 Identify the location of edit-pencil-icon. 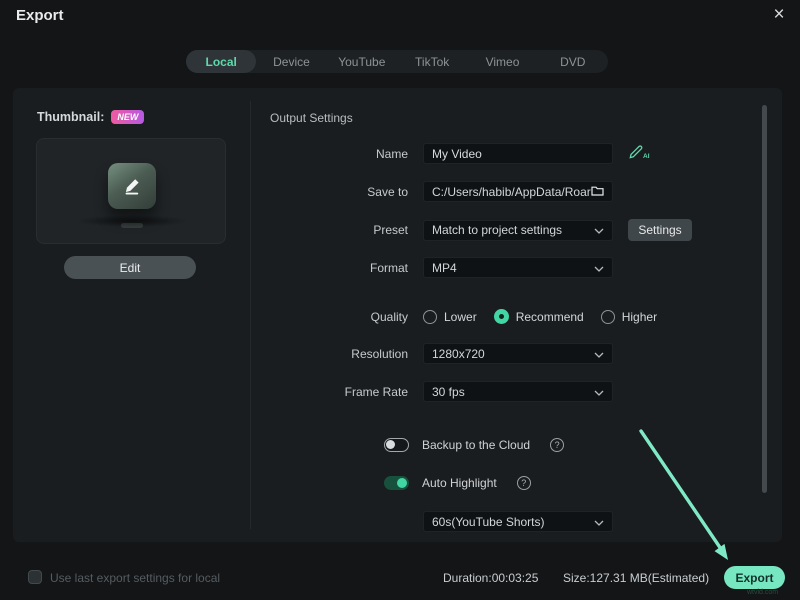
(132, 186).